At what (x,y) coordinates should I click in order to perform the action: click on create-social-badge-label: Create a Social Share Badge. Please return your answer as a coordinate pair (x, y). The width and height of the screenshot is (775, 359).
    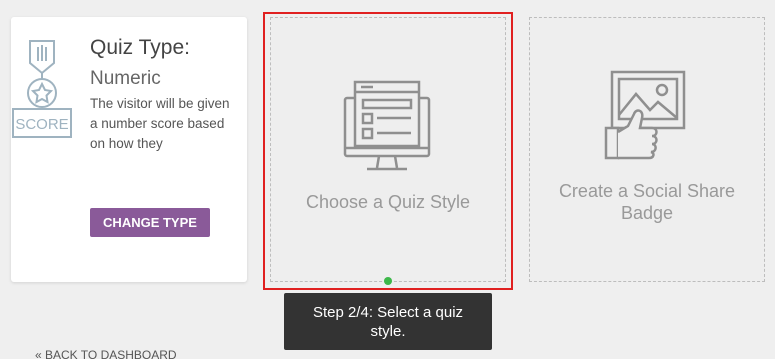
    Looking at the image, I should click on (647, 202).